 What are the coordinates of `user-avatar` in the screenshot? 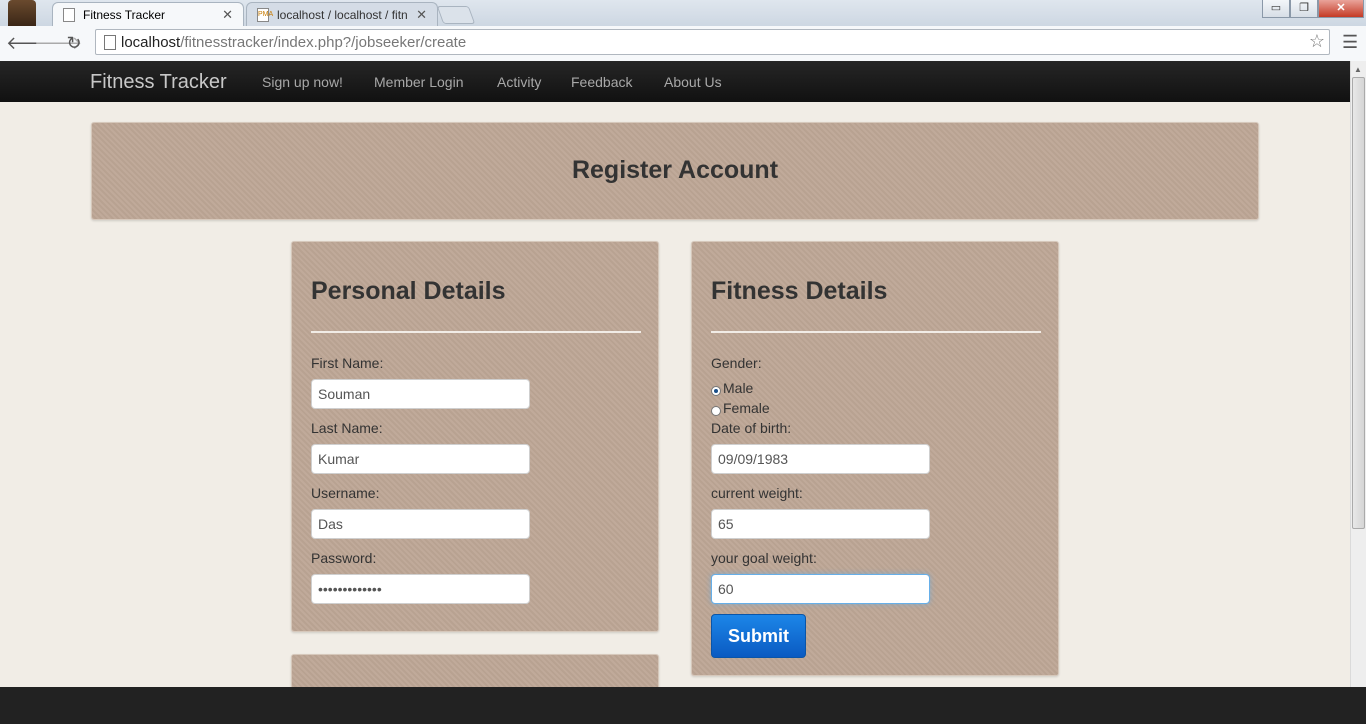 It's located at (22, 13).